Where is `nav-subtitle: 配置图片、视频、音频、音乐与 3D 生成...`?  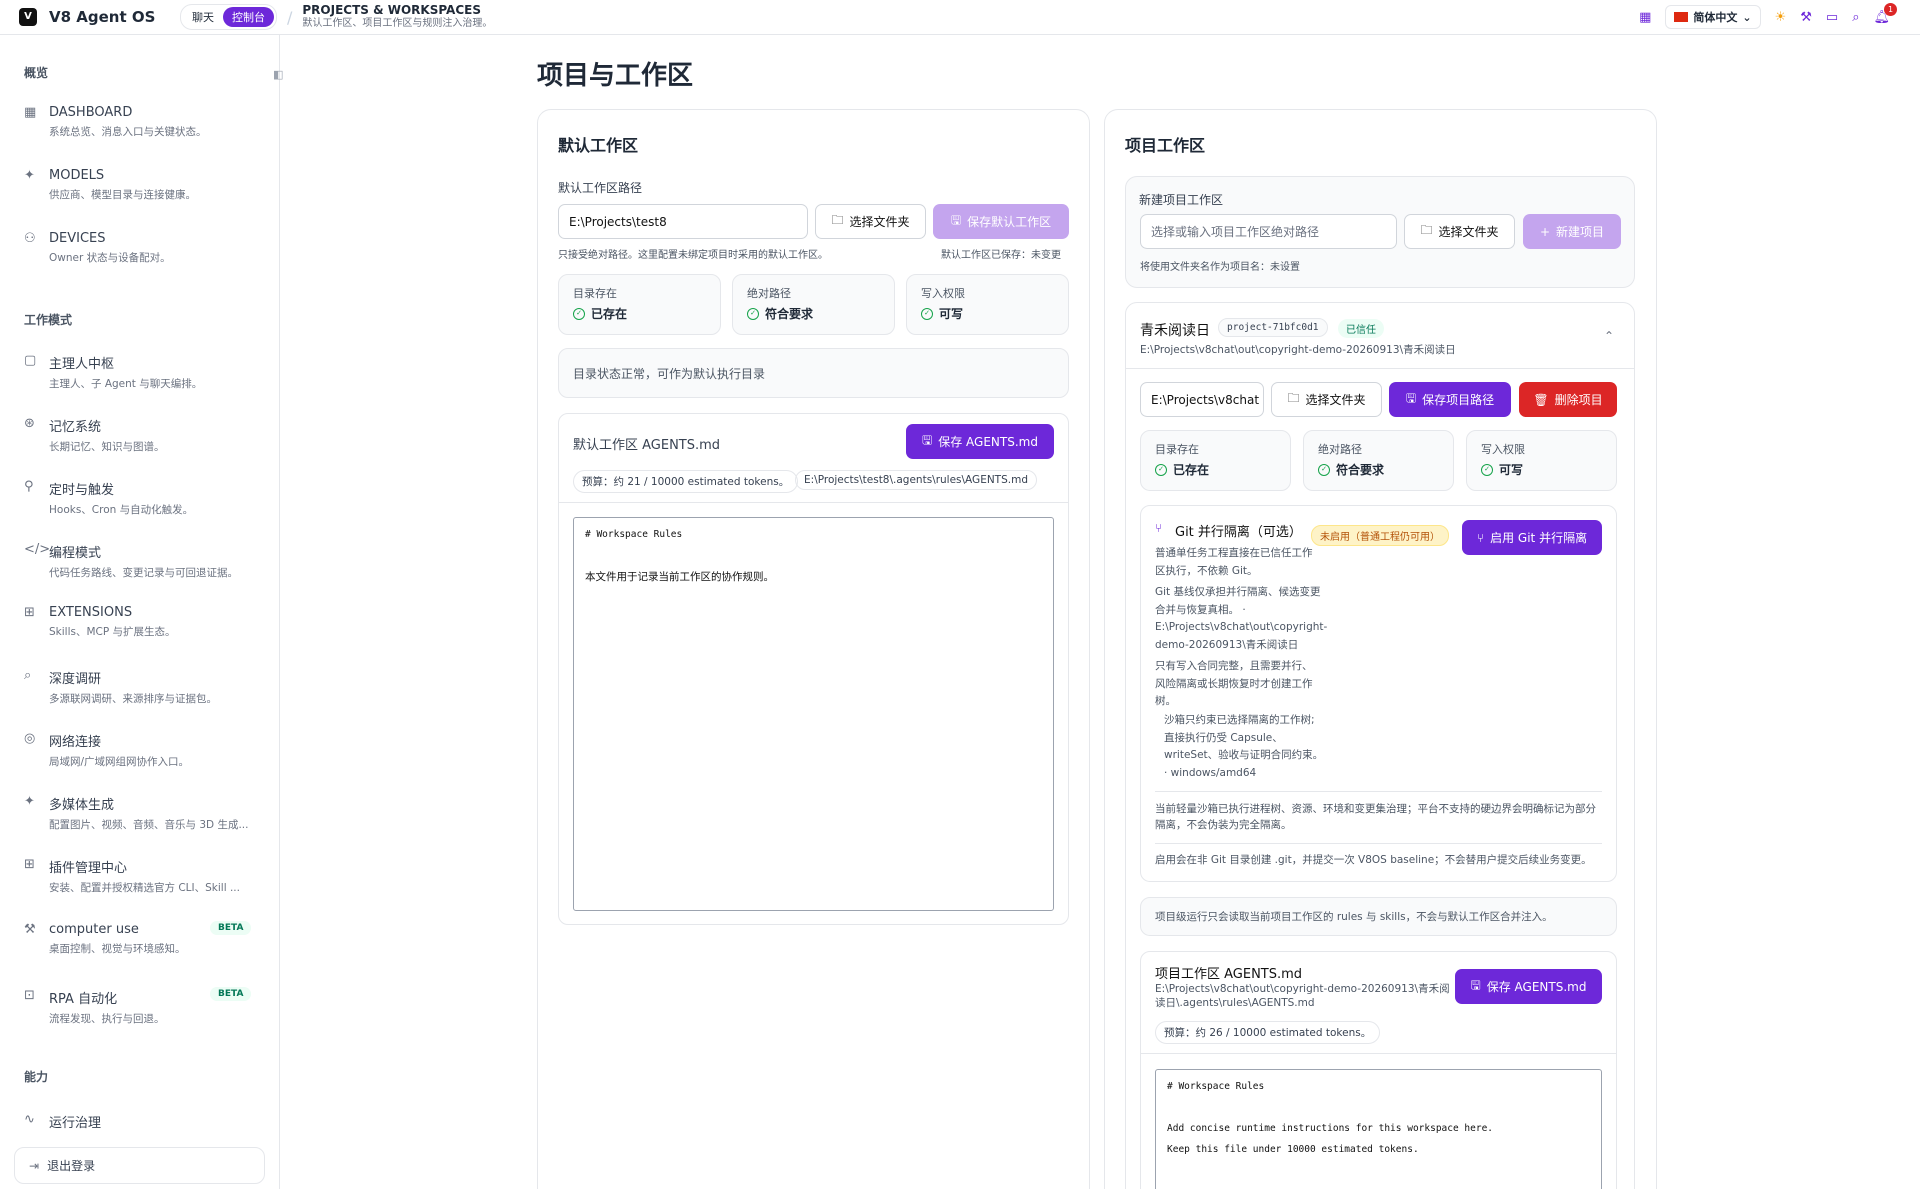
nav-subtitle: 配置图片、视频、音频、音乐与 3D 生成... is located at coordinates (149, 825).